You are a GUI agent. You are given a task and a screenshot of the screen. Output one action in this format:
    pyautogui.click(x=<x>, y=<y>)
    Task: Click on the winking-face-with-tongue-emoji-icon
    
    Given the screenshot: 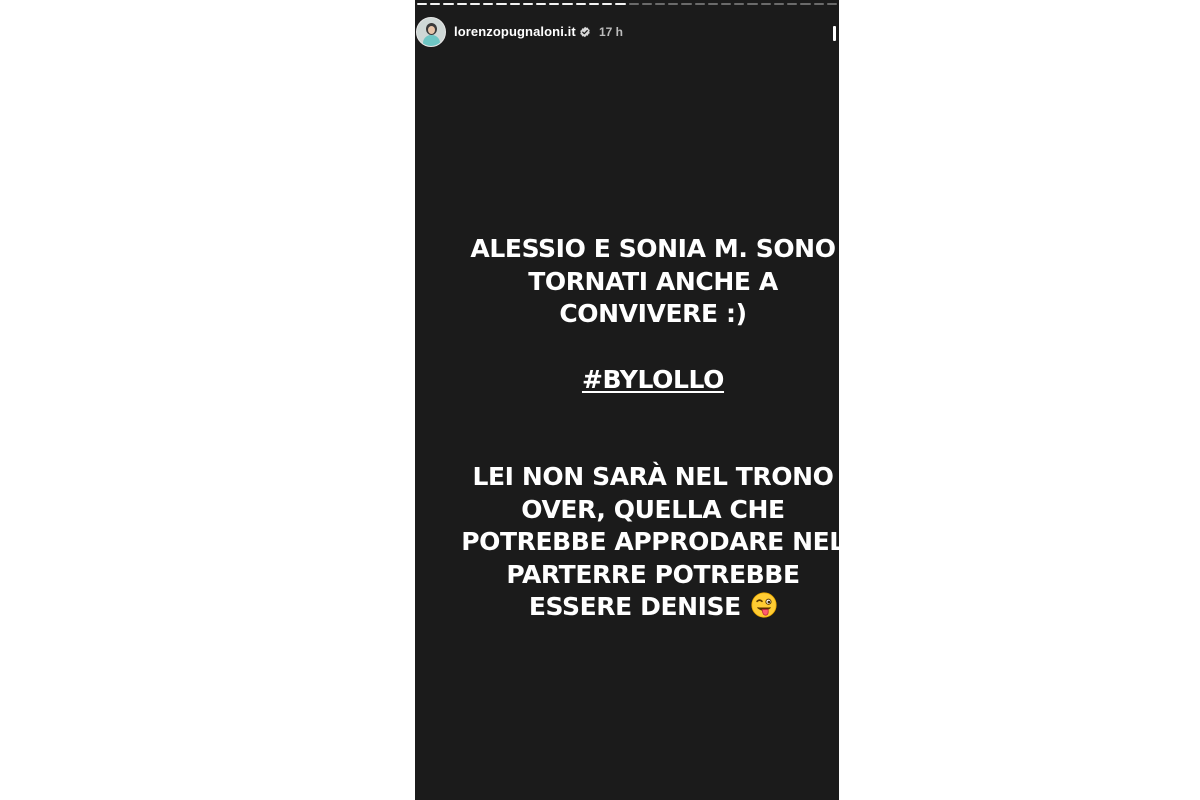 What is the action you would take?
    pyautogui.click(x=764, y=605)
    